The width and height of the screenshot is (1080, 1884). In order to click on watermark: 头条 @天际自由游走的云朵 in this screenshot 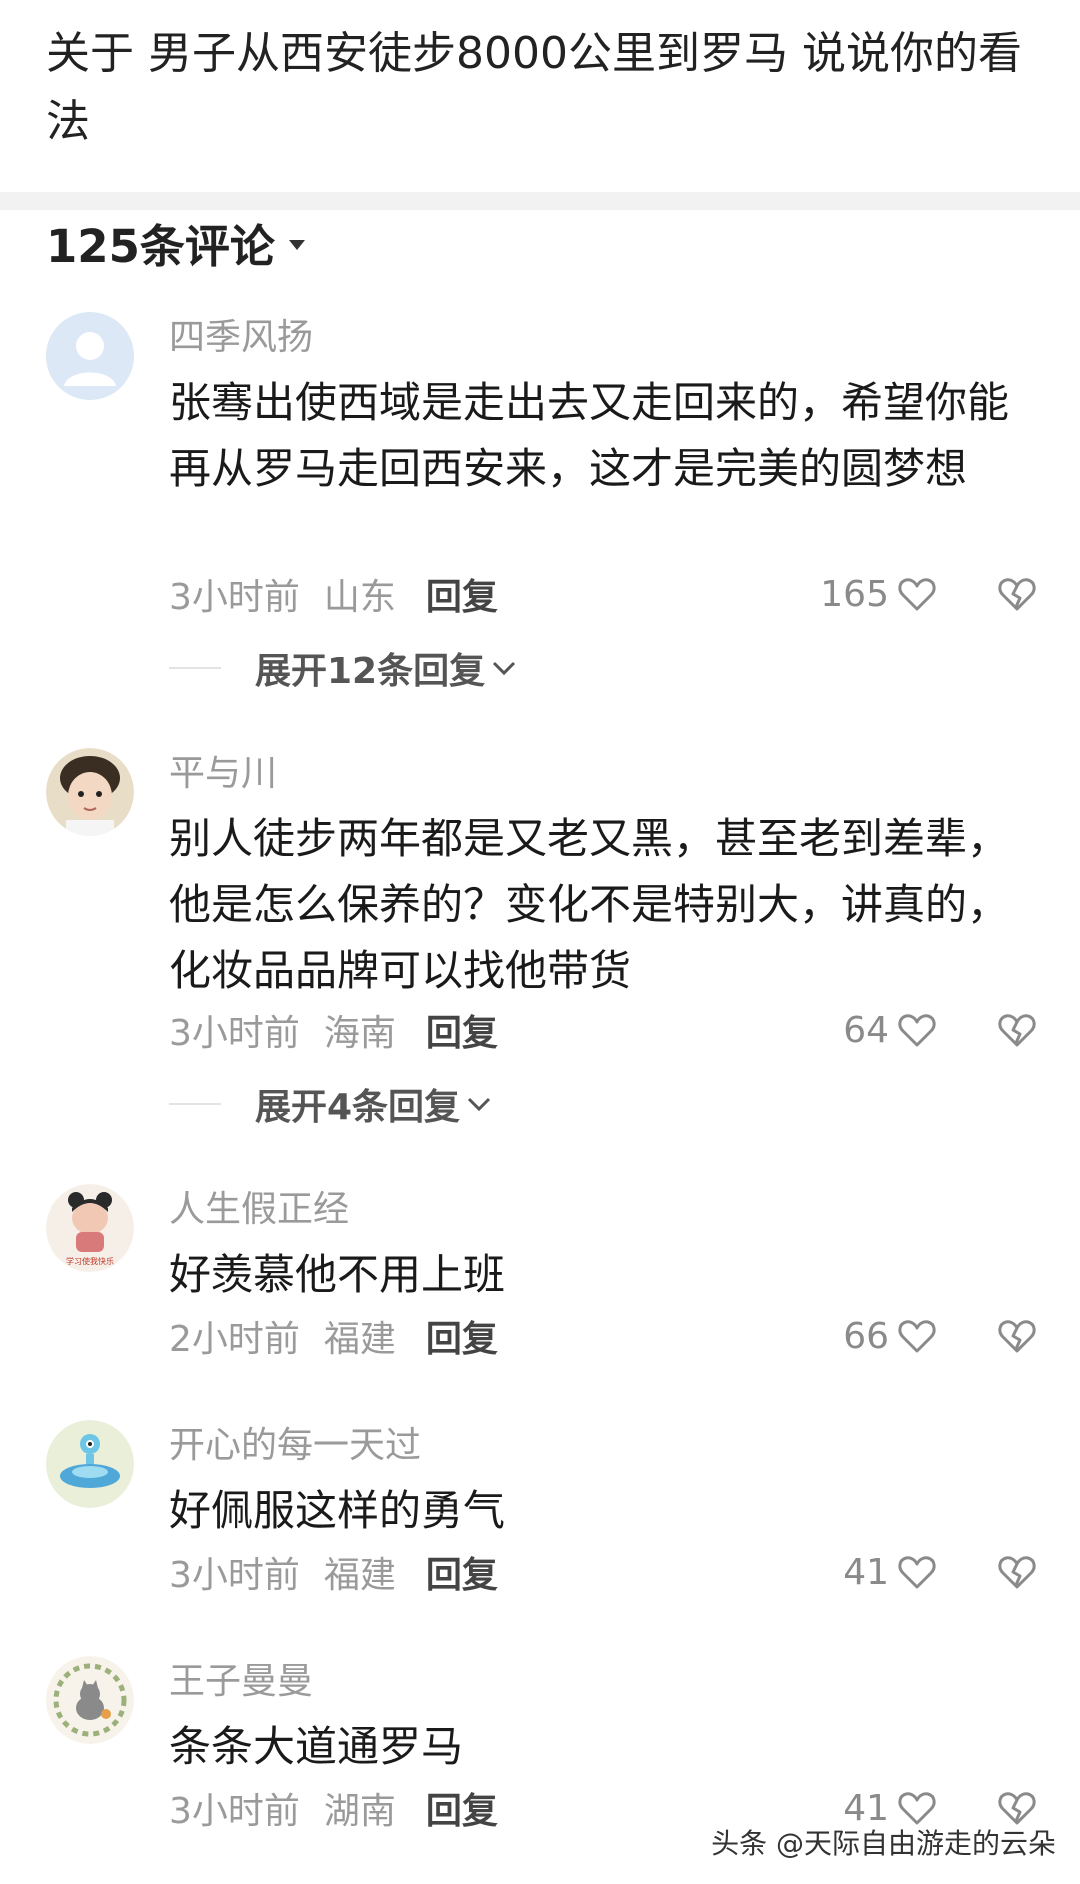, I will do `click(883, 1843)`.